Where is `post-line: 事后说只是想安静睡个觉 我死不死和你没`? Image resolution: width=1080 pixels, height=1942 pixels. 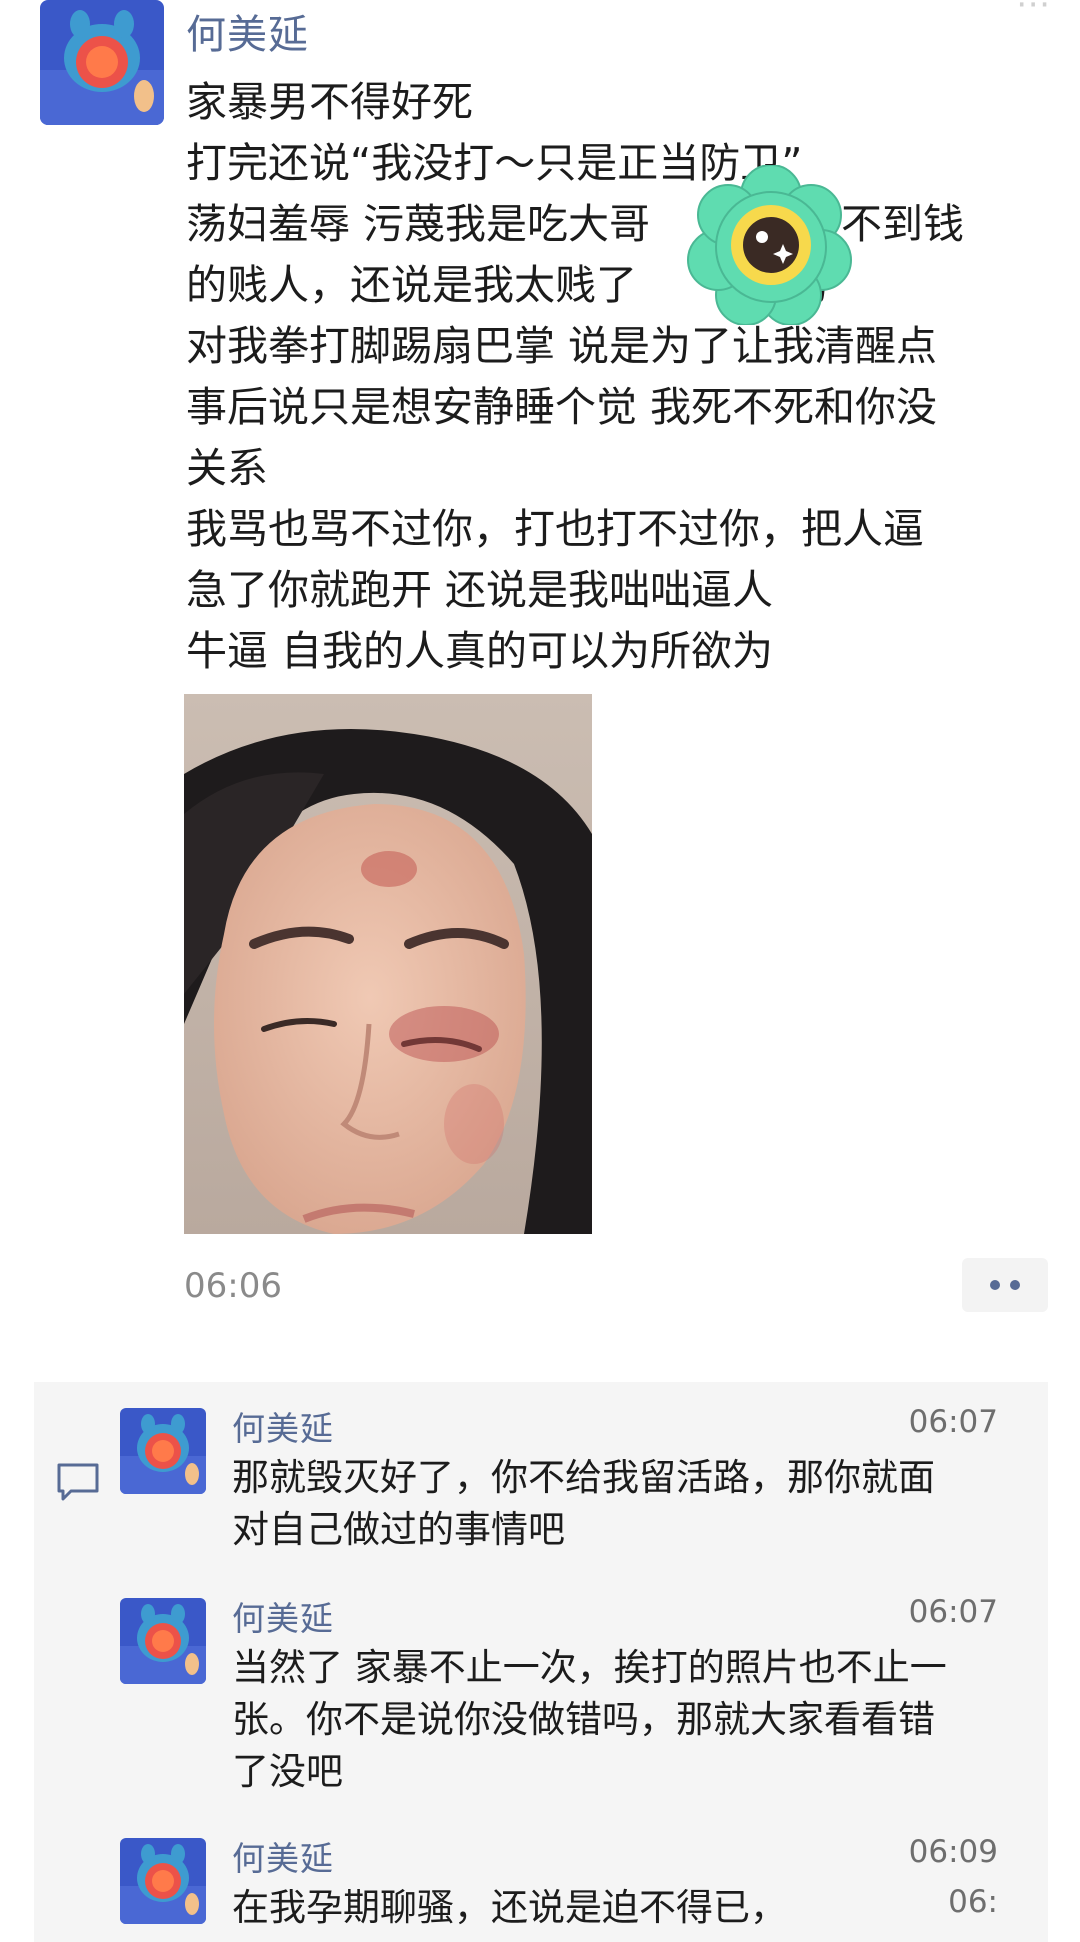 post-line: 事后说只是想安静睡个觉 我死不死和你没 is located at coordinates (562, 407).